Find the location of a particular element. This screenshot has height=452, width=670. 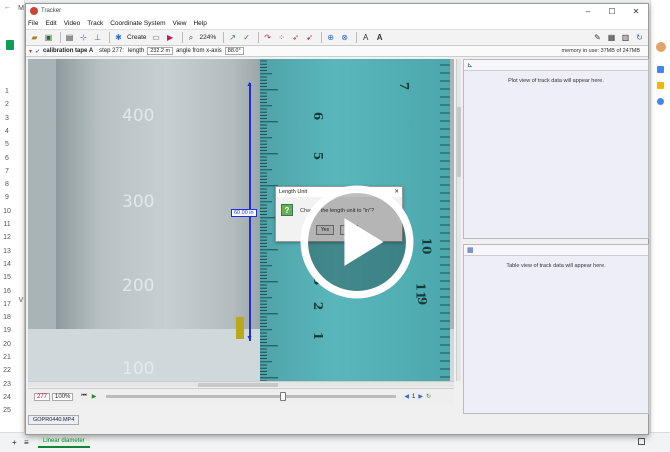

angle-field: 88.0° is located at coordinates (234, 51).